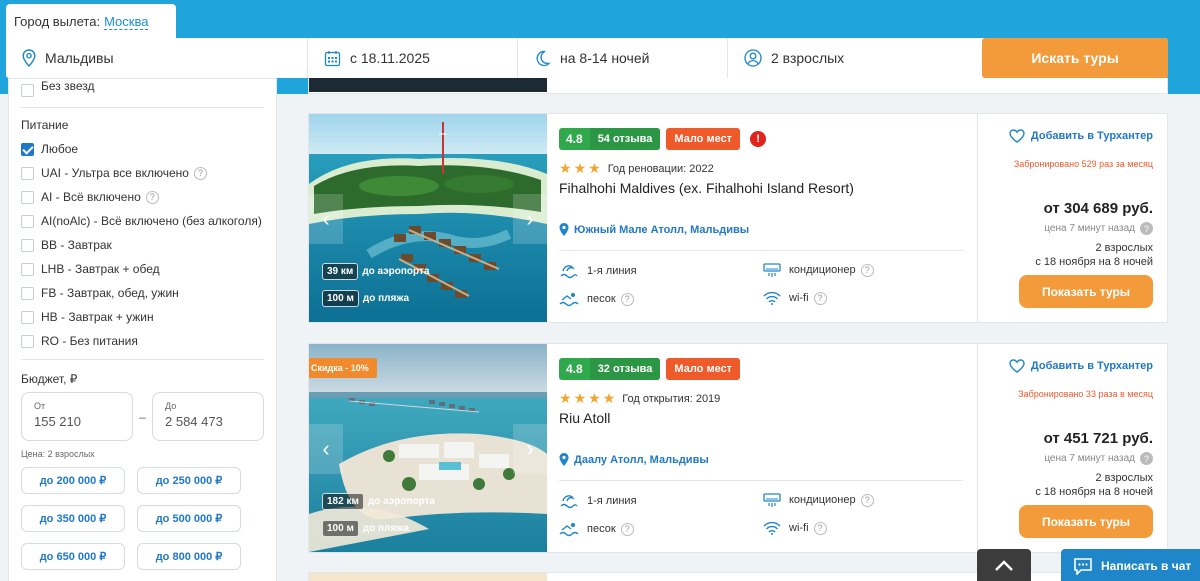  Describe the element at coordinates (641, 459) in the screenshot. I see `location-text: Даалу Атолл, Мальдивы` at that location.